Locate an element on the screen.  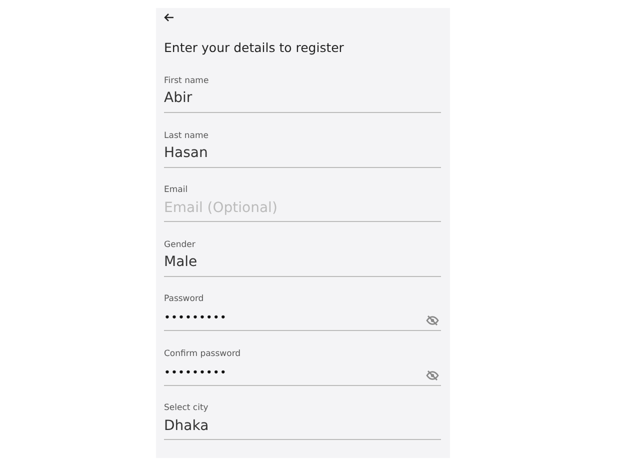
field-label: Select city is located at coordinates (187, 408).